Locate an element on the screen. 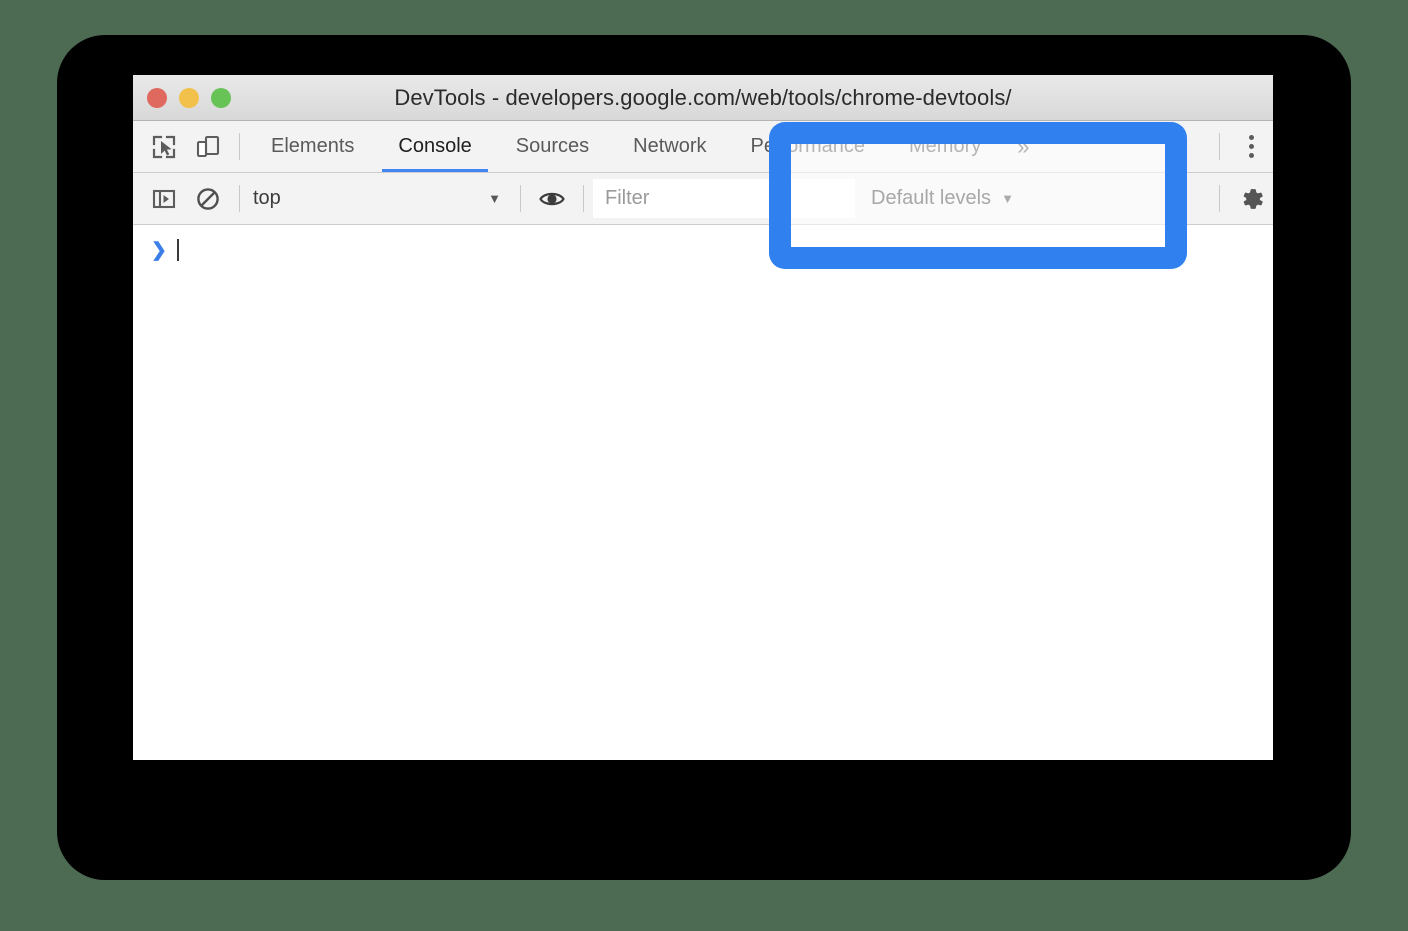  tab-label: Memory is located at coordinates (945, 146).